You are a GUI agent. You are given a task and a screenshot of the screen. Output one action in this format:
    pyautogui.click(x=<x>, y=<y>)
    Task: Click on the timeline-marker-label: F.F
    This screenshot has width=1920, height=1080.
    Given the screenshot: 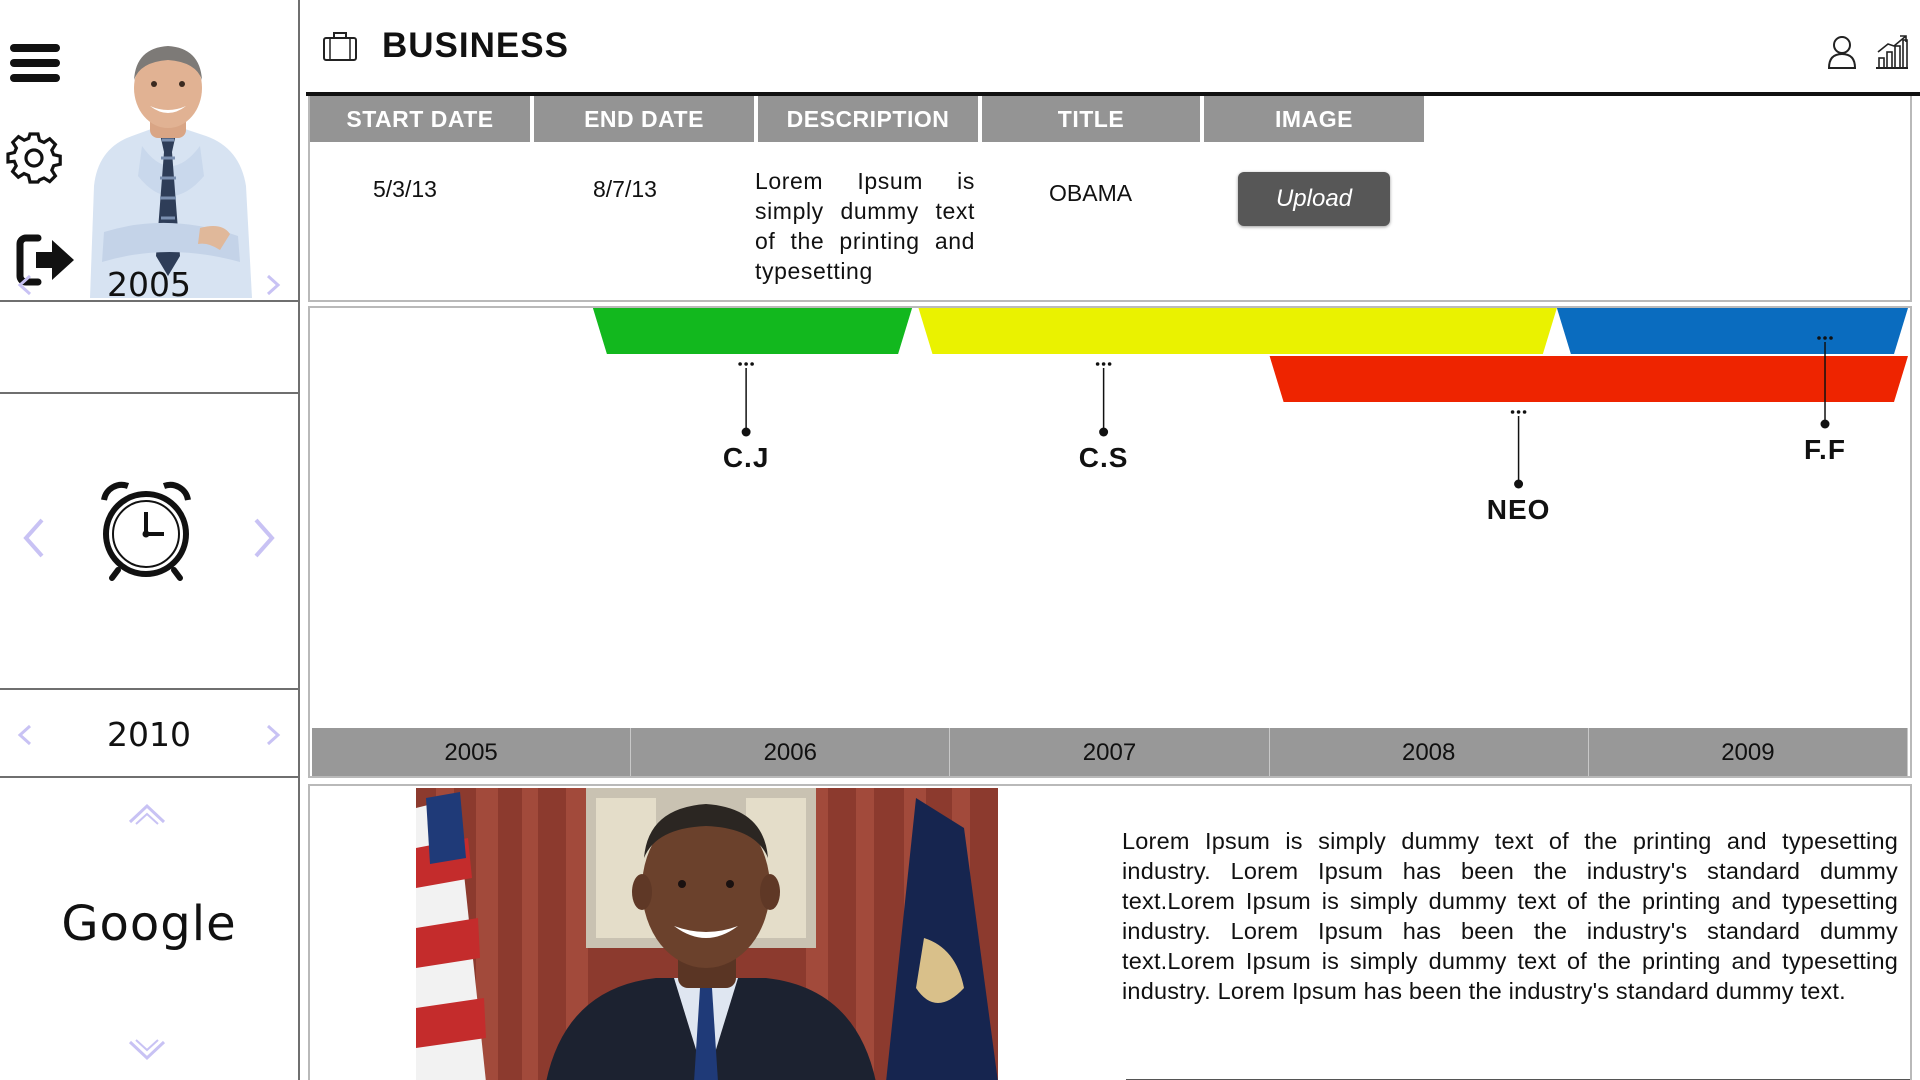 What is the action you would take?
    pyautogui.click(x=1825, y=449)
    